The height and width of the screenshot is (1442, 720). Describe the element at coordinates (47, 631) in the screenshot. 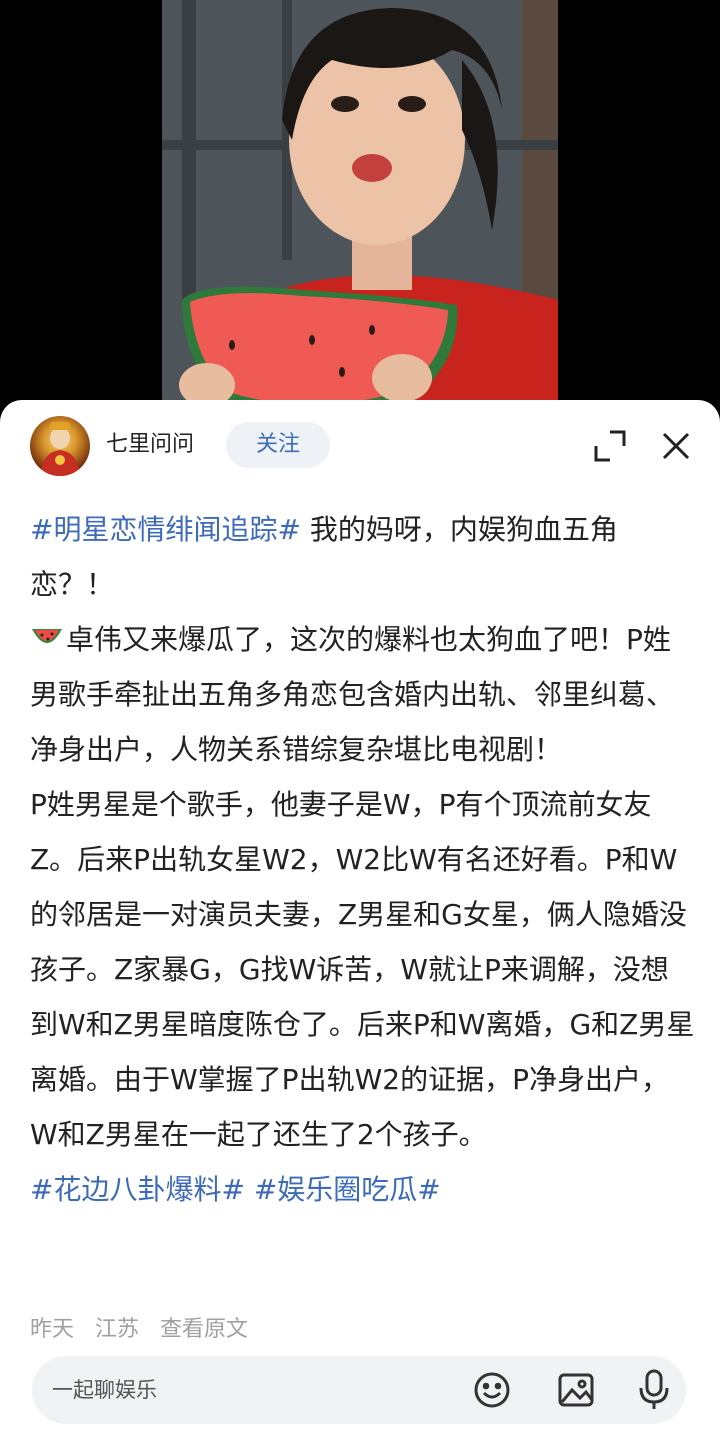

I see `watermelon-emoji-icon` at that location.